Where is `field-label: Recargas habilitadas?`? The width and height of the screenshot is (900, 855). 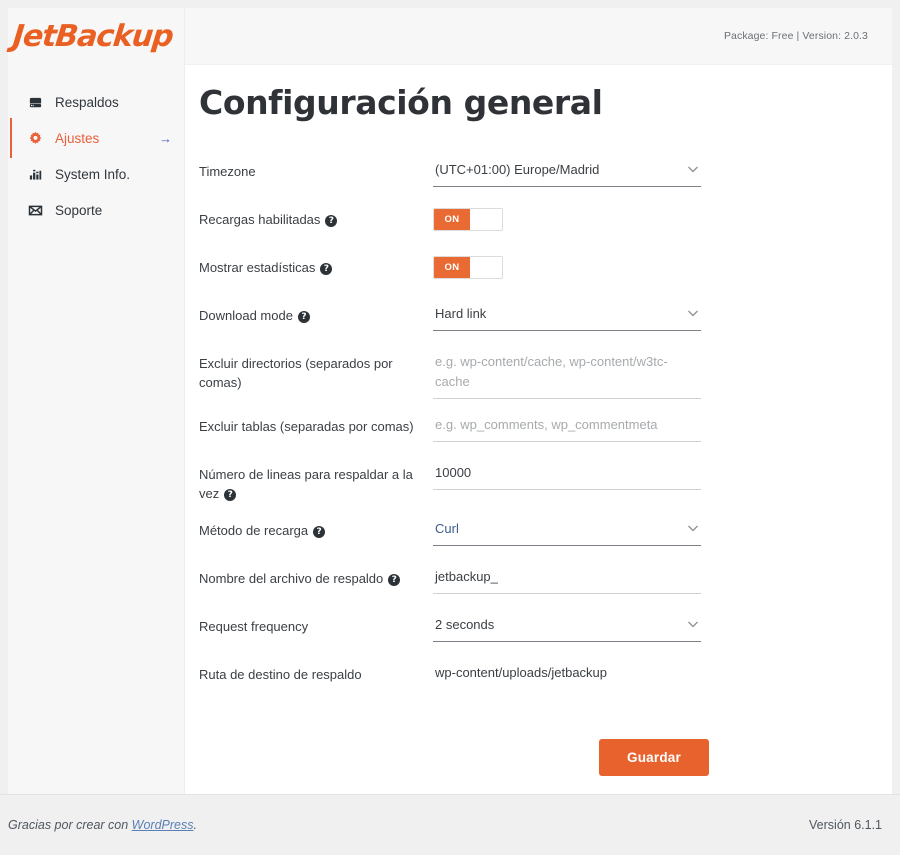
field-label: Recargas habilitadas? is located at coordinates (316, 217).